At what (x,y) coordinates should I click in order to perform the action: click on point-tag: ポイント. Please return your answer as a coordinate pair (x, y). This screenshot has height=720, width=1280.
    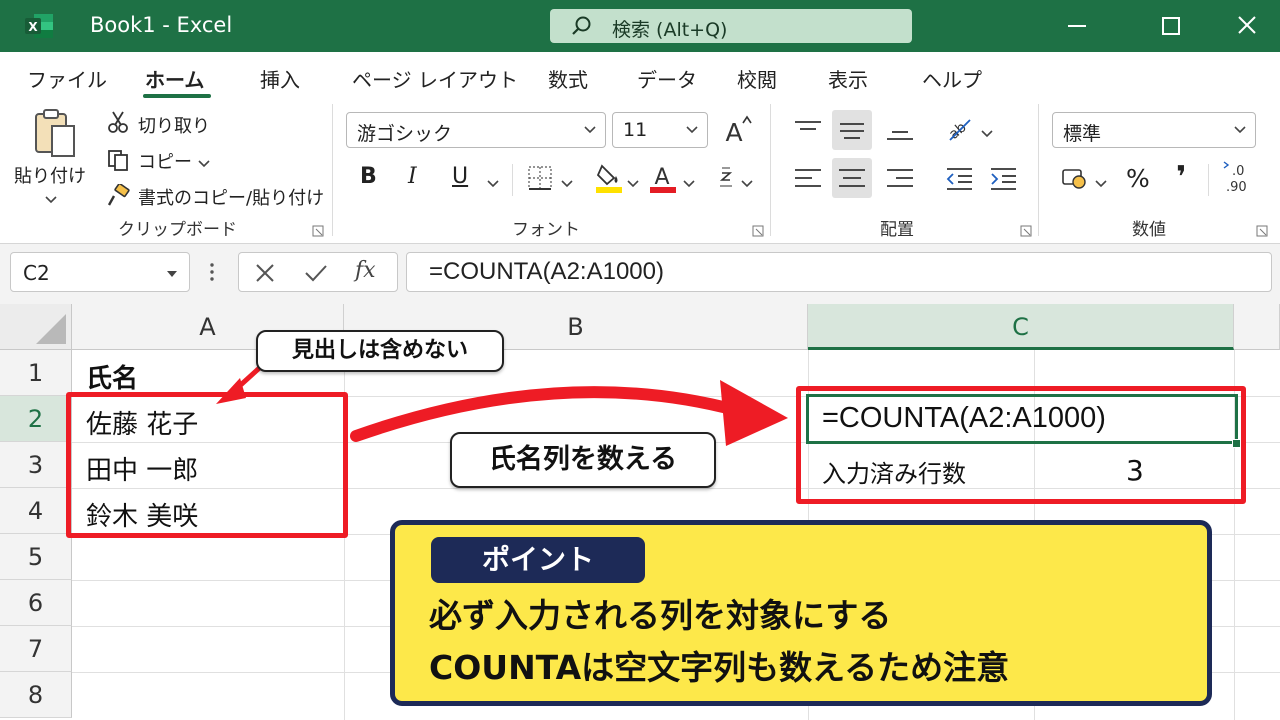
    Looking at the image, I should click on (538, 560).